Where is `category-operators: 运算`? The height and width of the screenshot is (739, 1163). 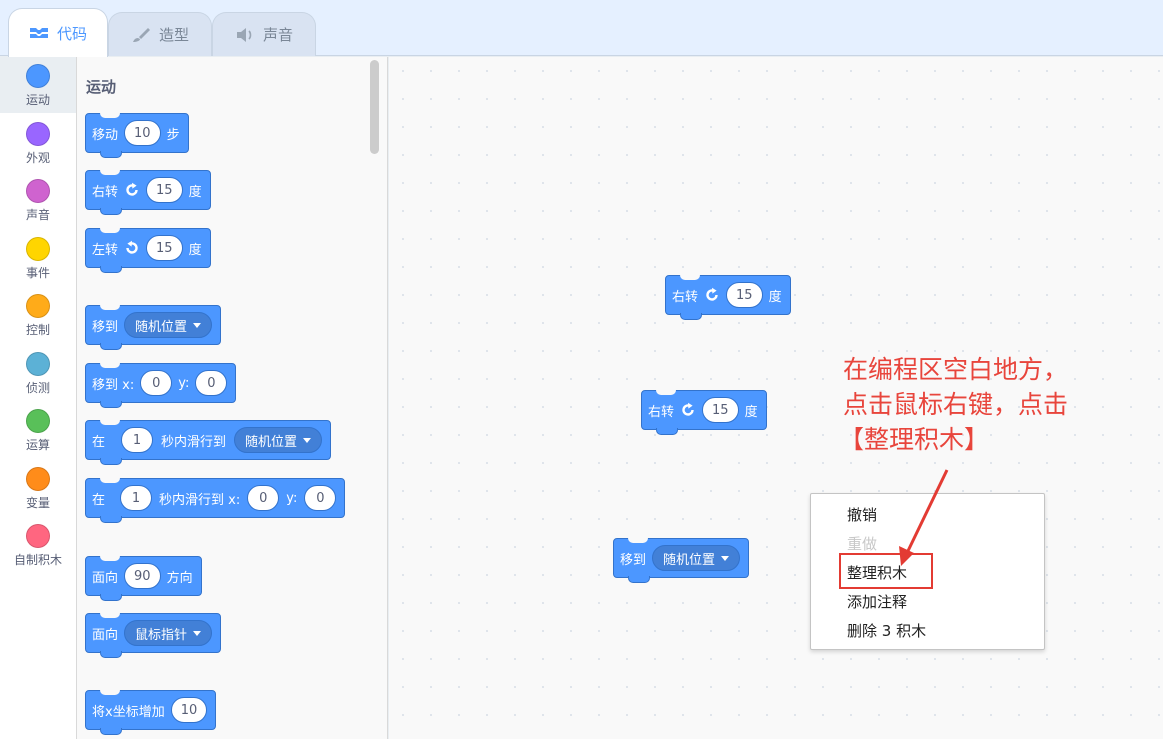
category-operators: 运算 is located at coordinates (38, 430).